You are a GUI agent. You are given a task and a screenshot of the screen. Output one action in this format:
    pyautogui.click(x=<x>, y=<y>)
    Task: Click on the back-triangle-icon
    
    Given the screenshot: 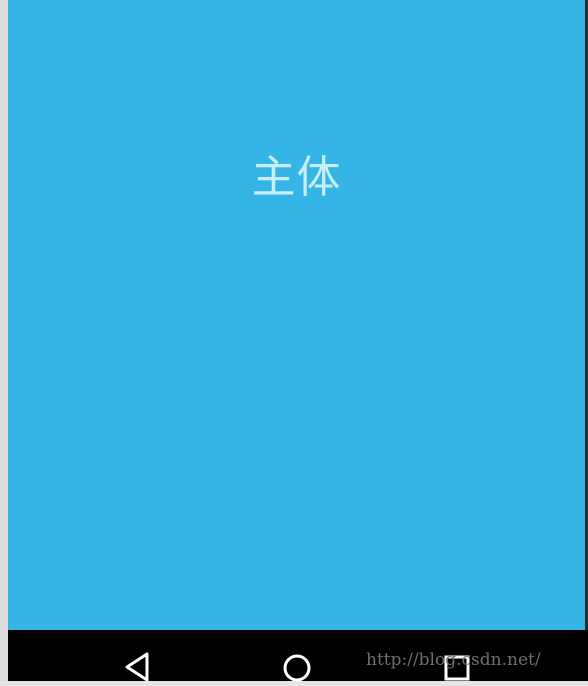 What is the action you would take?
    pyautogui.click(x=137, y=667)
    